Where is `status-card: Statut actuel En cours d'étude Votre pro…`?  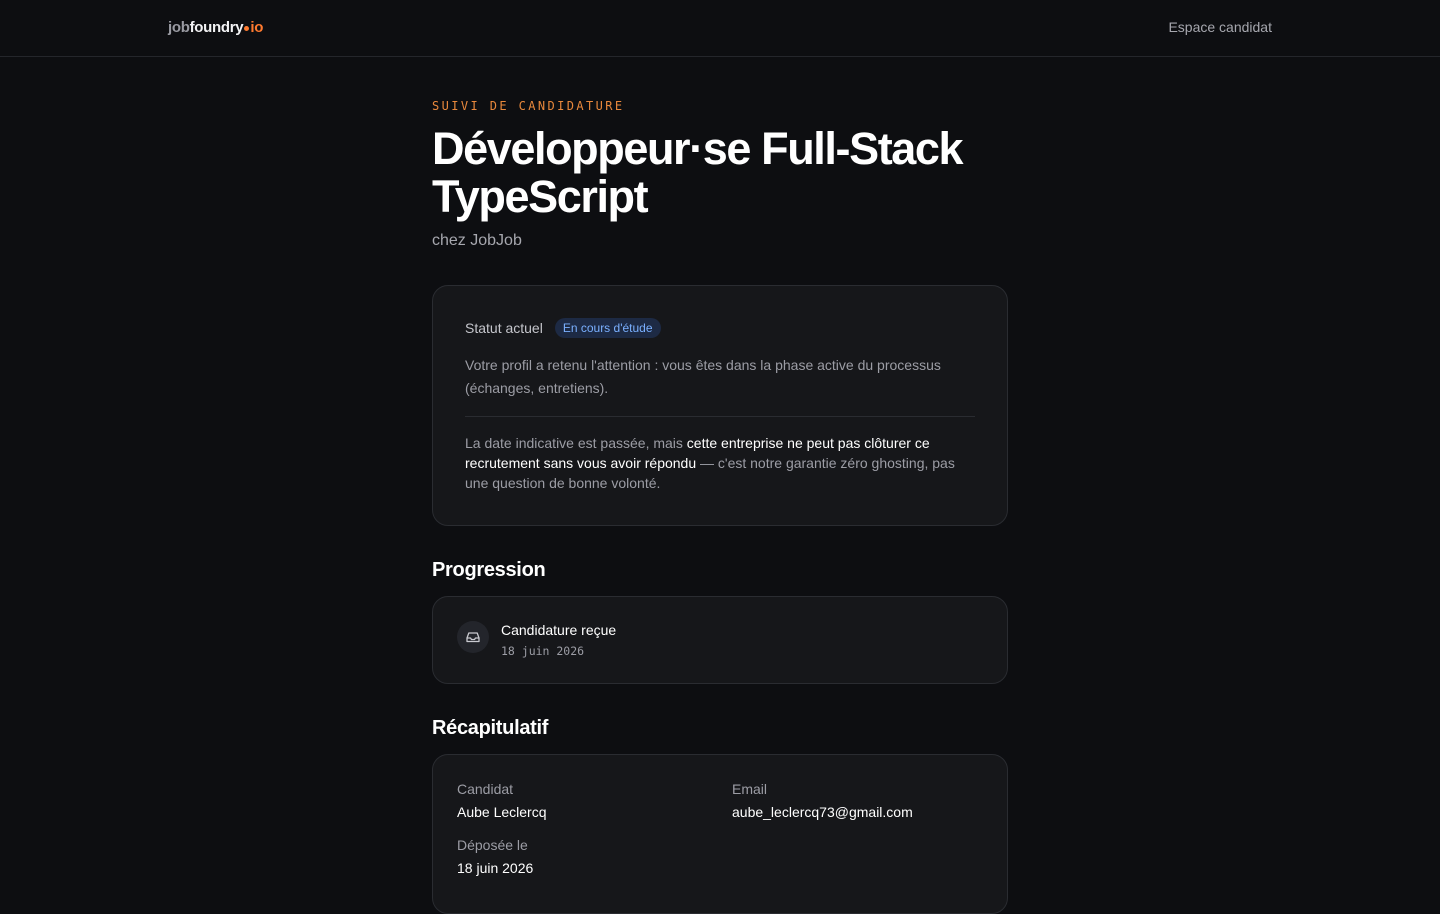
status-card: Statut actuel En cours d'étude Votre pro… is located at coordinates (720, 405).